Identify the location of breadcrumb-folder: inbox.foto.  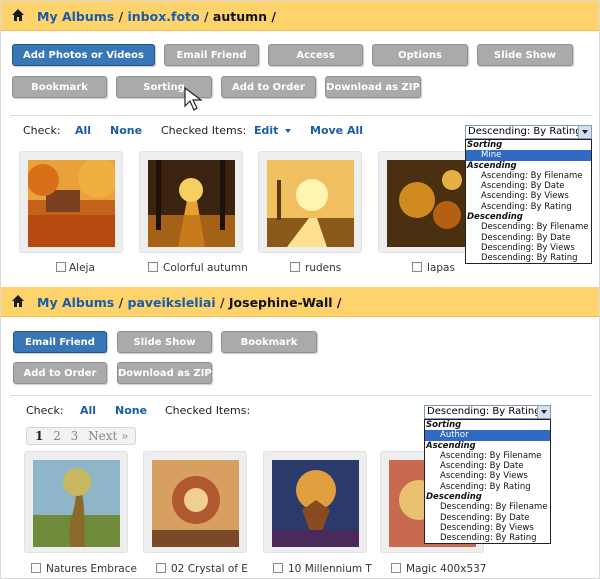
(164, 16).